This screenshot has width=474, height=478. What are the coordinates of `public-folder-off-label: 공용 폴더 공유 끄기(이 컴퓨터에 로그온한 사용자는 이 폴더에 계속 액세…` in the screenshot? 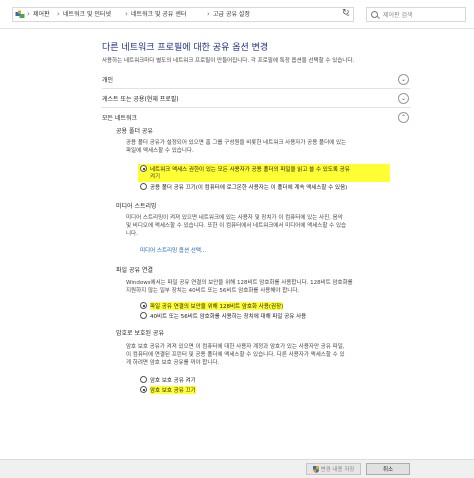 It's located at (249, 187).